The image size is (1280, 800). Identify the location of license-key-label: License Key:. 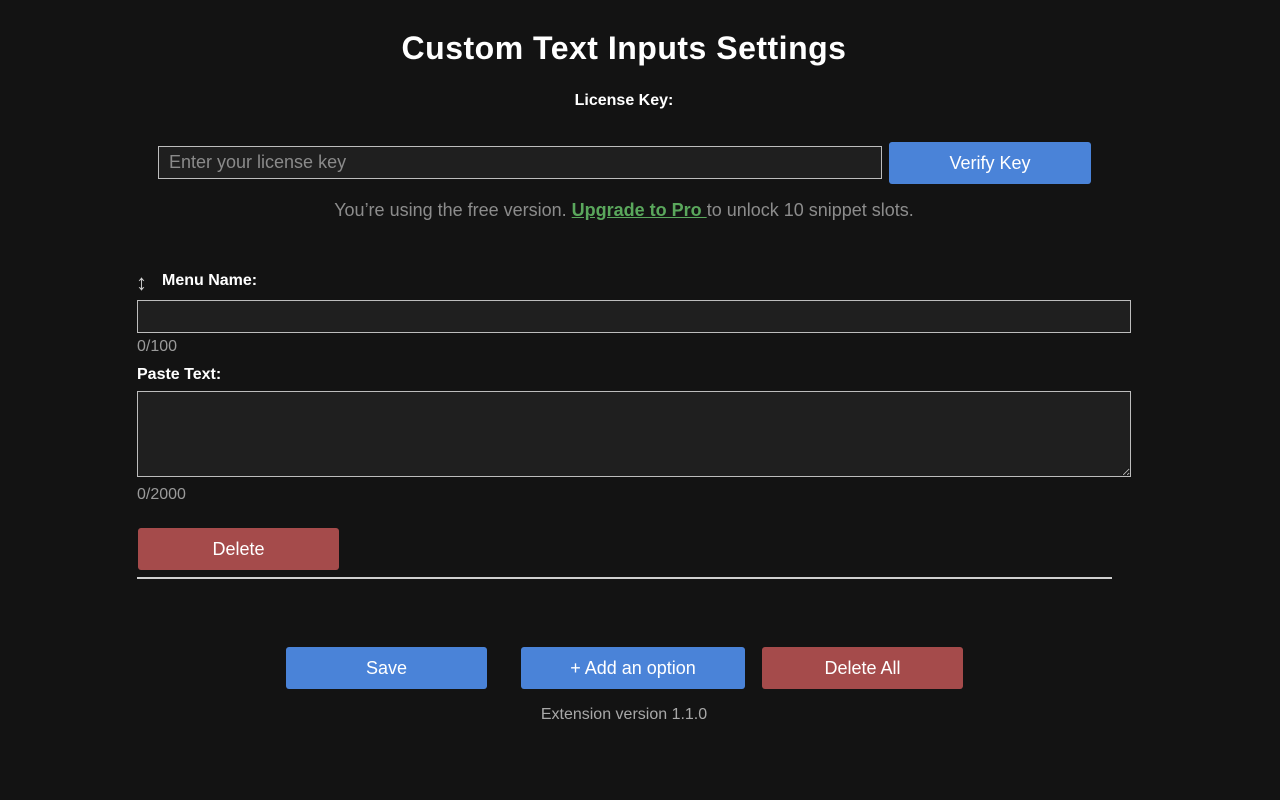
(624, 100).